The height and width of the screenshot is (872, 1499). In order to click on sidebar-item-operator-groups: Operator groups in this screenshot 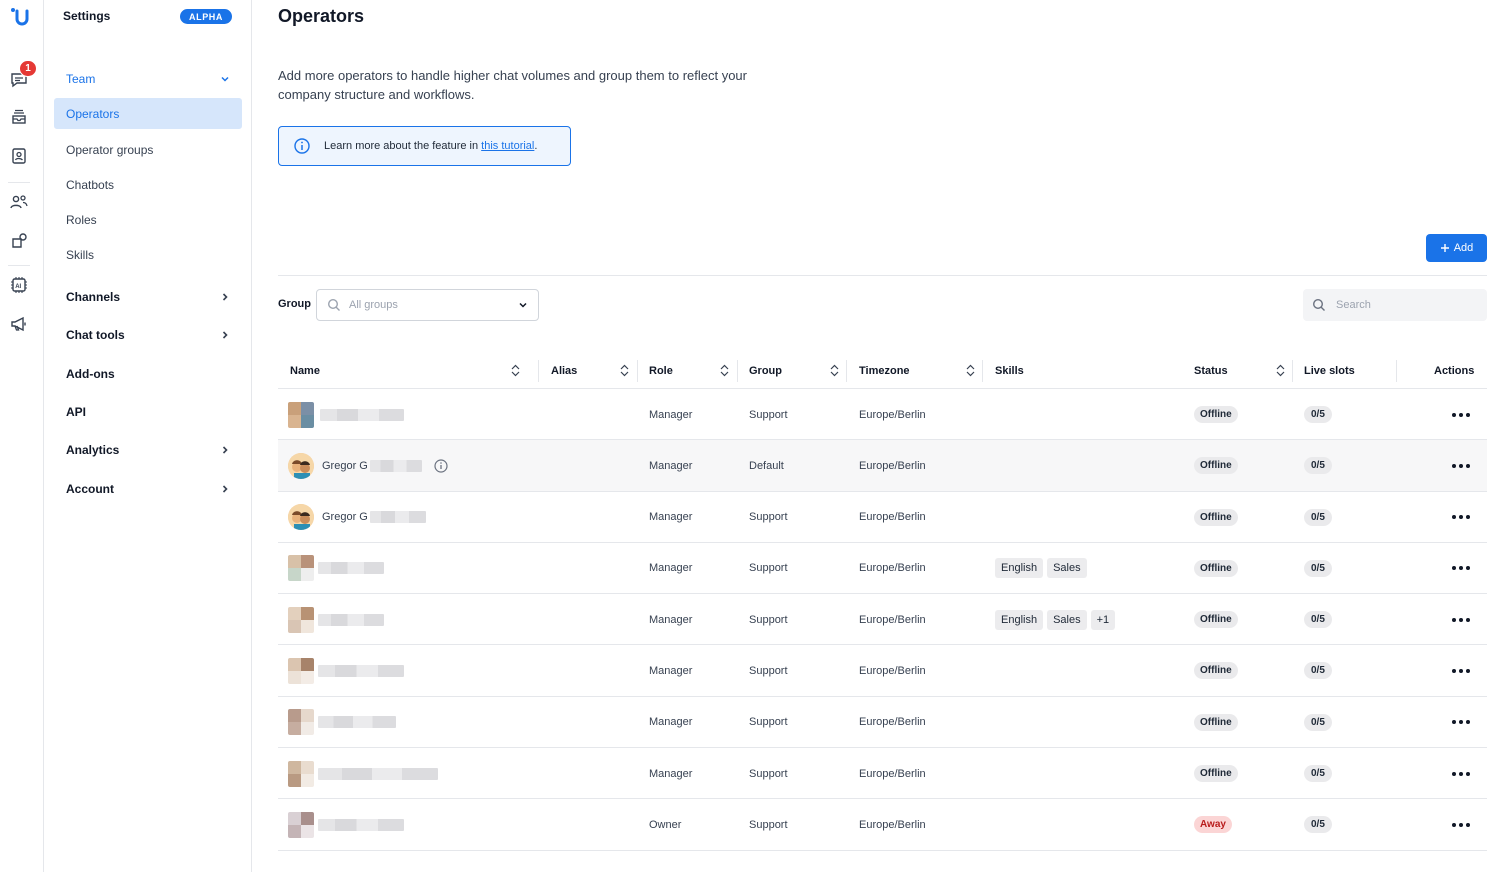, I will do `click(148, 149)`.